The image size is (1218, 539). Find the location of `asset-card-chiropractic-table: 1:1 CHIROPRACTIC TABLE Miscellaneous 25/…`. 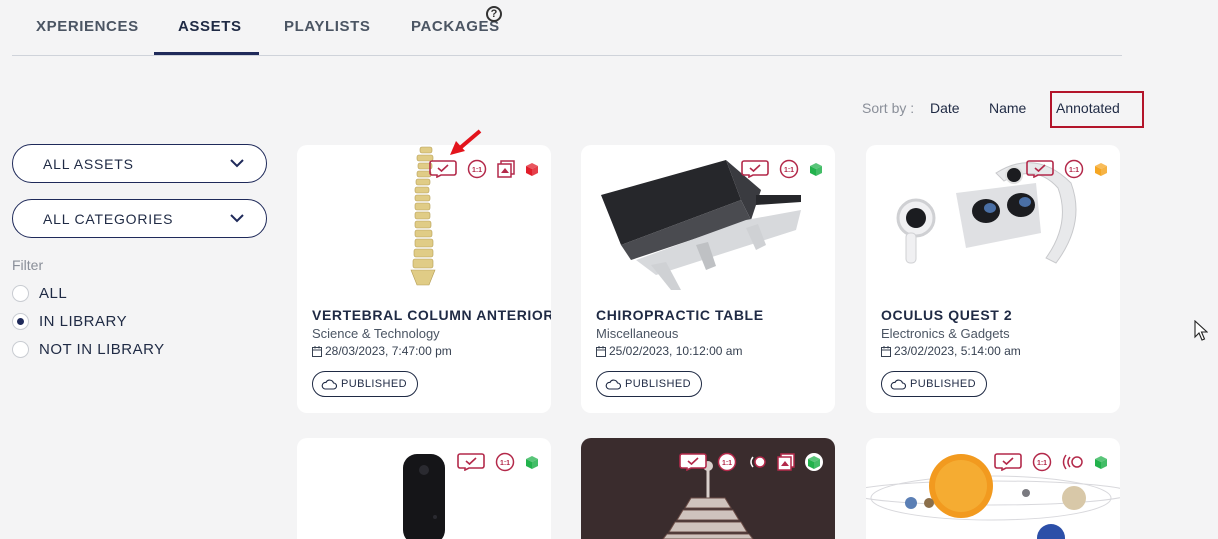

asset-card-chiropractic-table: 1:1 CHIROPRACTIC TABLE Miscellaneous 25/… is located at coordinates (708, 279).